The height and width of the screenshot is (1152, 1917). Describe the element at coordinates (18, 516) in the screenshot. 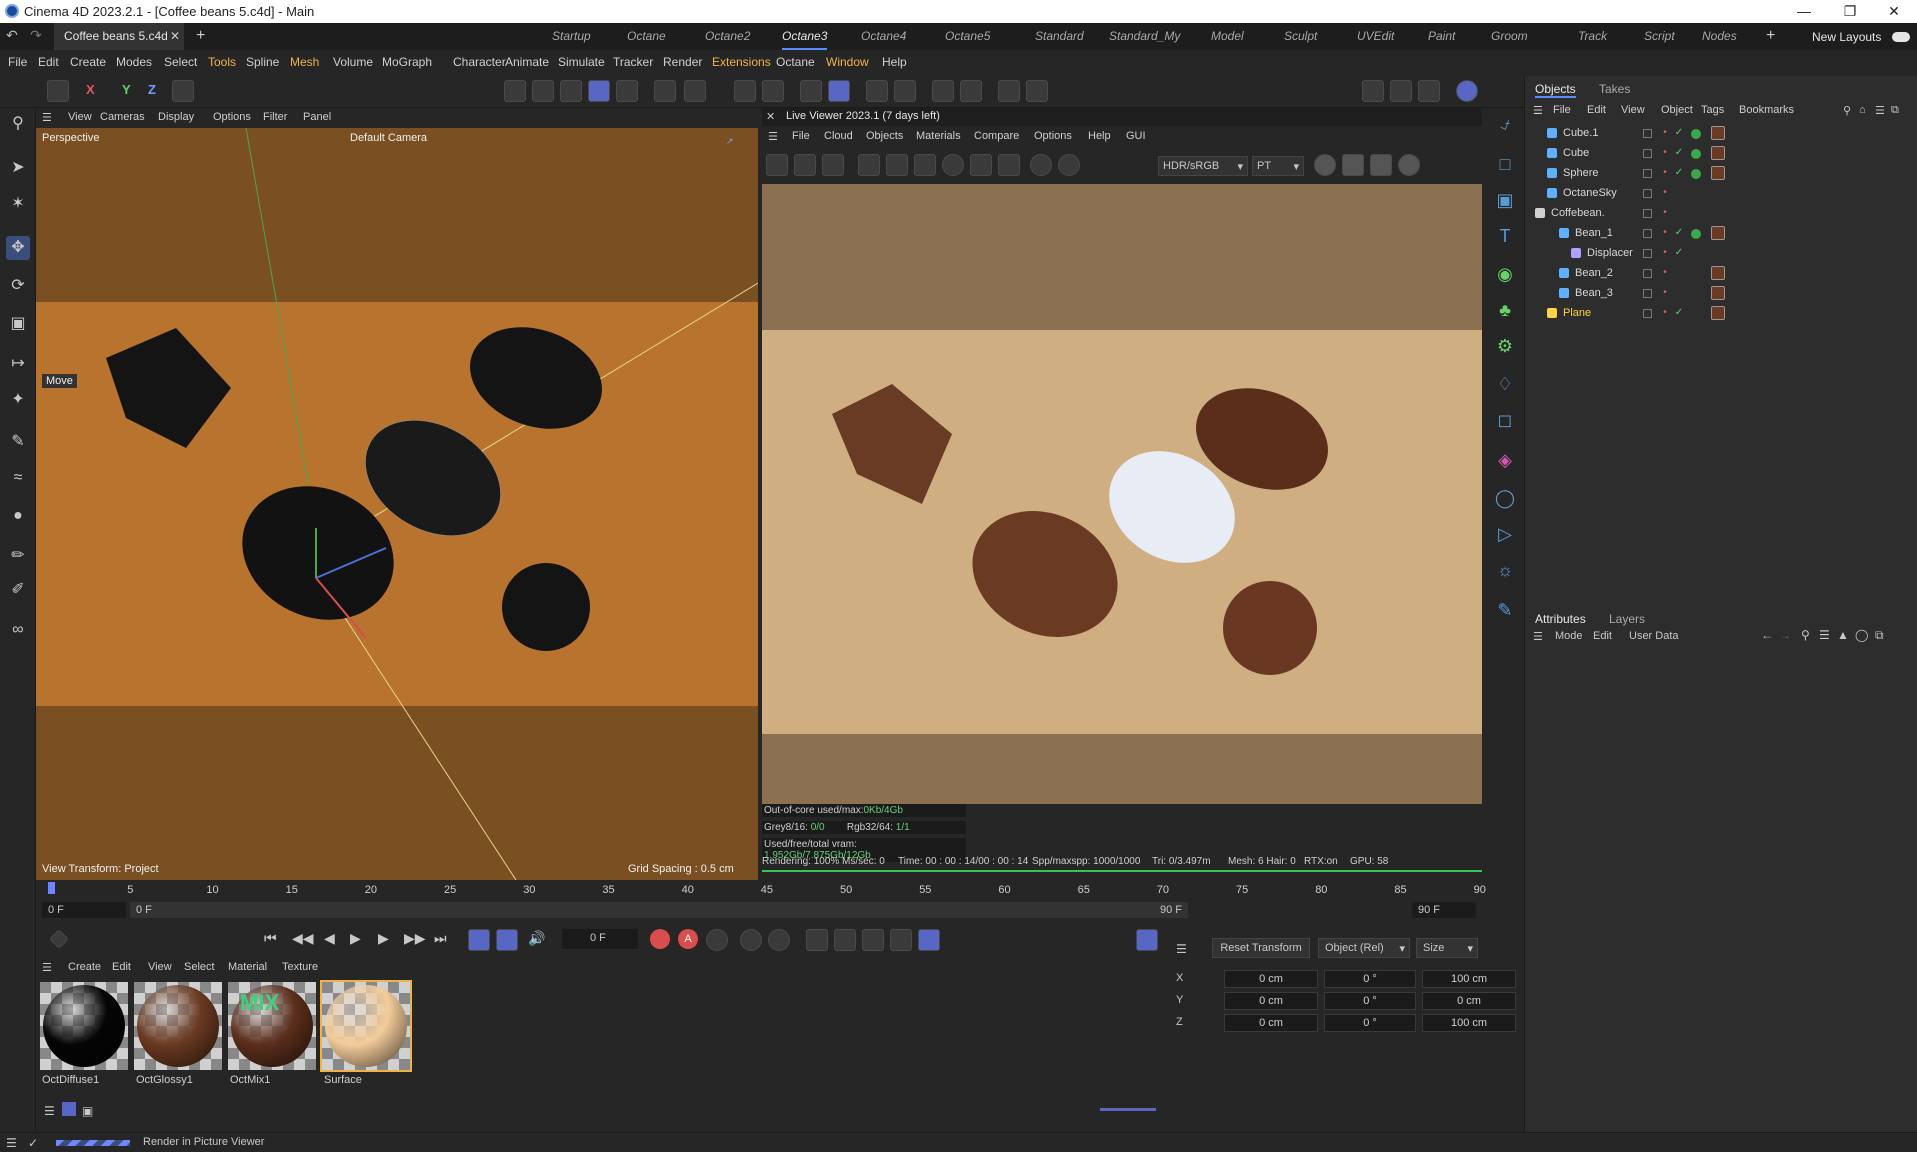

I see `primitive-icon: ●` at that location.